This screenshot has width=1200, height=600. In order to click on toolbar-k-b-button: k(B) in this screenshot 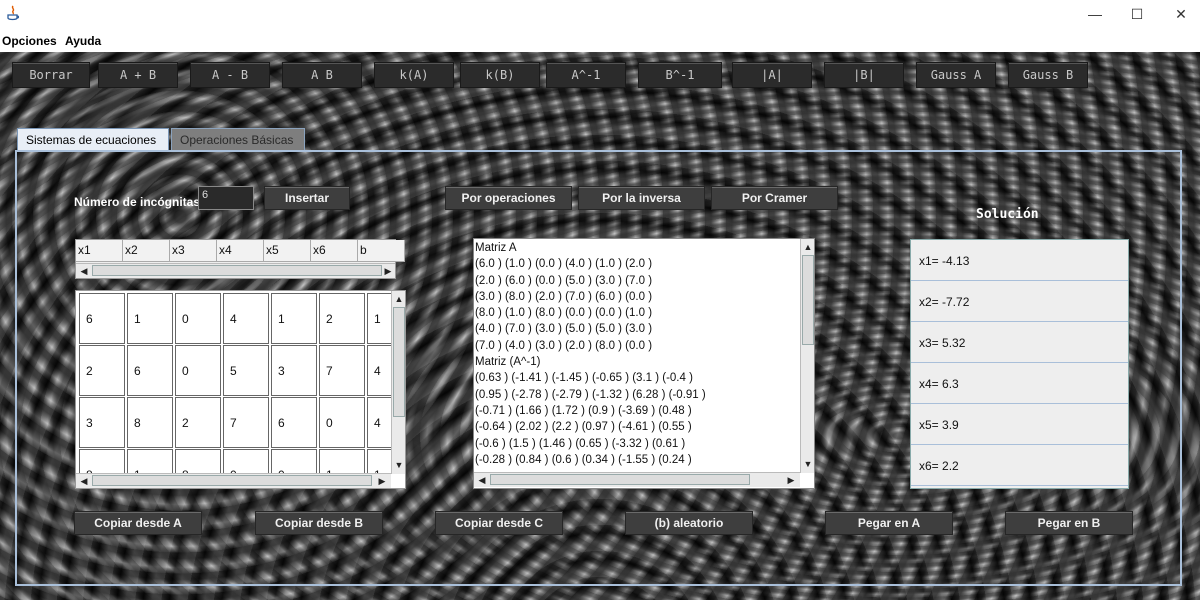, I will do `click(500, 75)`.